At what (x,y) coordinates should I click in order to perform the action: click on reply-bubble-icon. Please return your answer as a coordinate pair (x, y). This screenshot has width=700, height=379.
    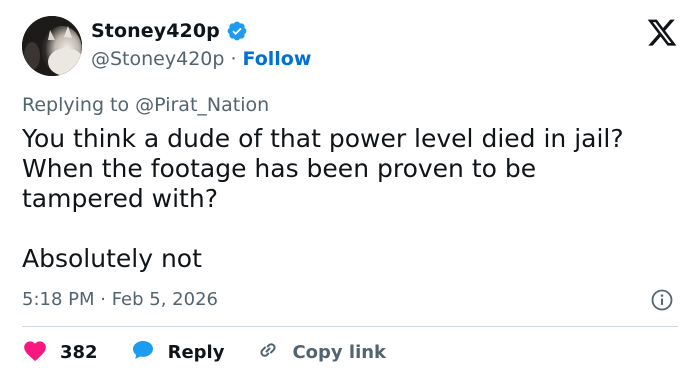
    Looking at the image, I should click on (143, 352).